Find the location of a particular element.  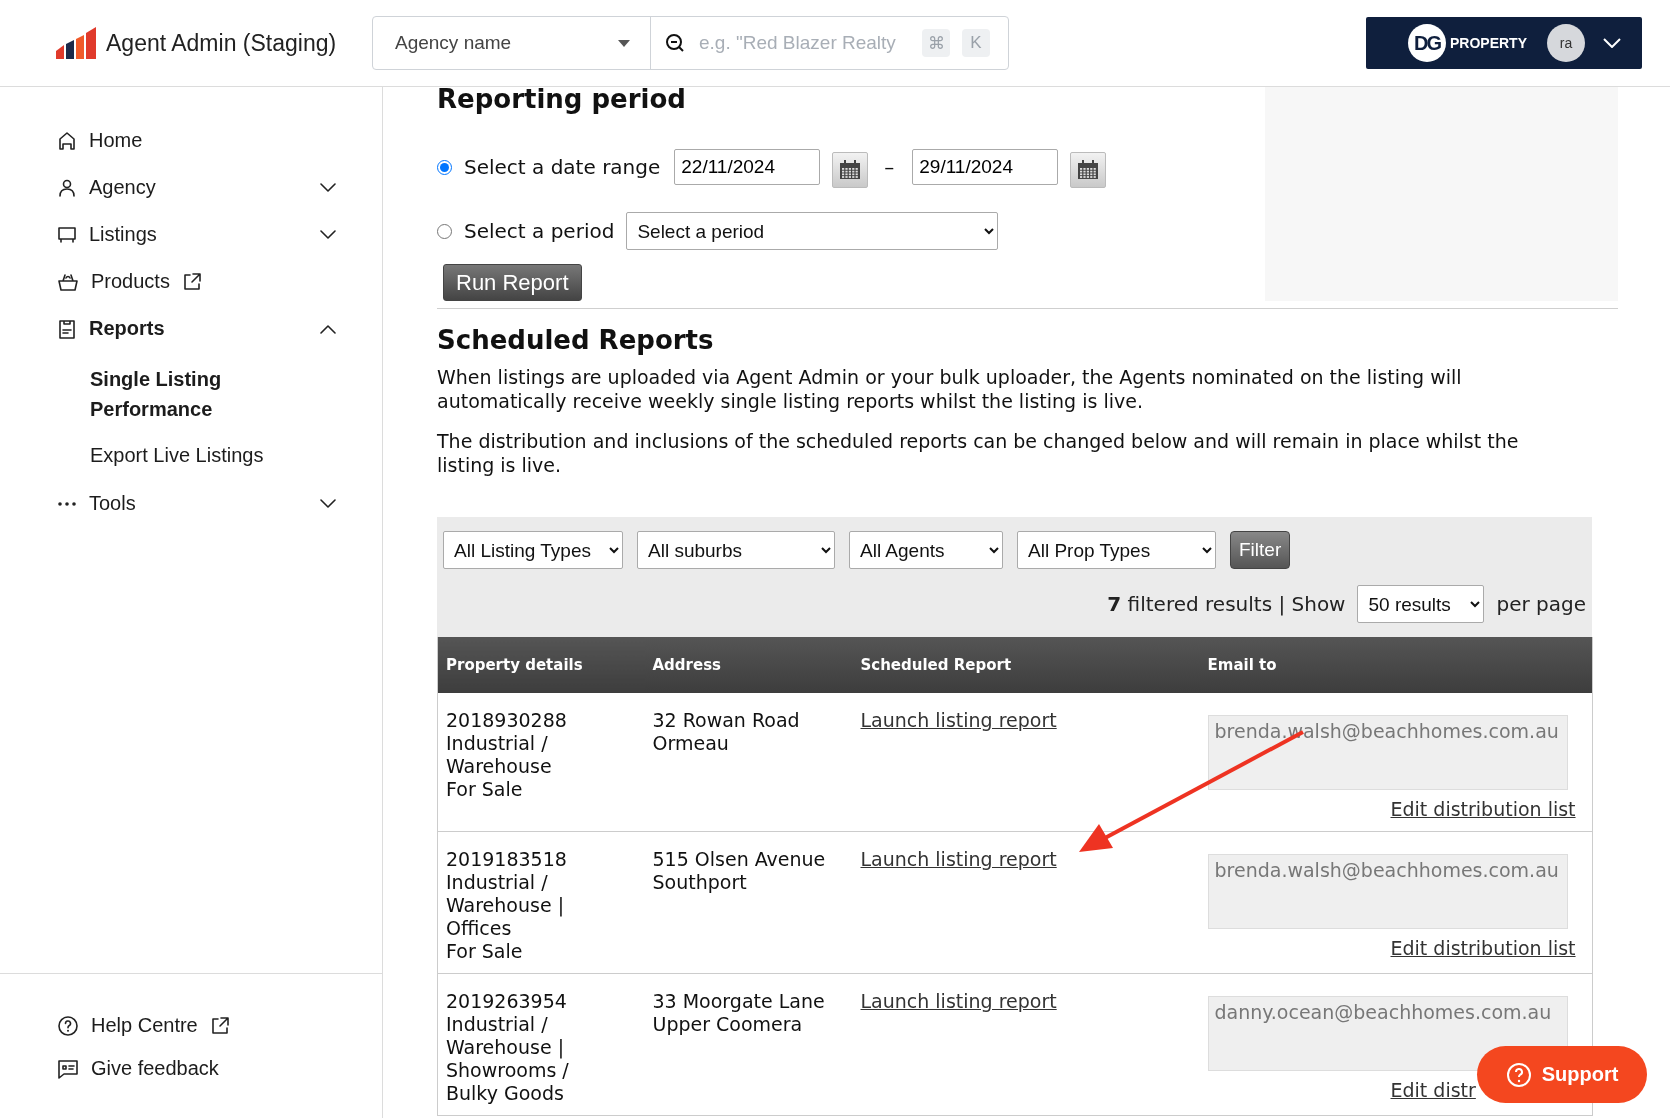

user-avatar: ra is located at coordinates (1566, 43).